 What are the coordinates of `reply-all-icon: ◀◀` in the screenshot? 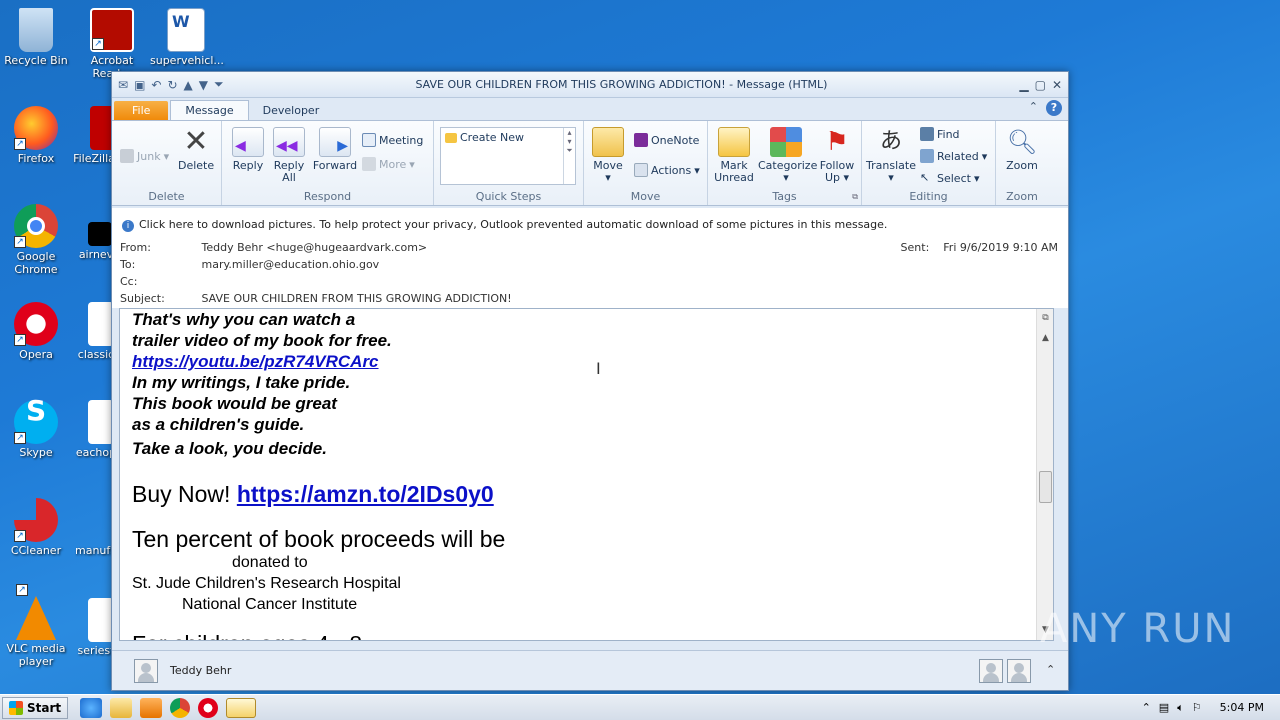 It's located at (289, 142).